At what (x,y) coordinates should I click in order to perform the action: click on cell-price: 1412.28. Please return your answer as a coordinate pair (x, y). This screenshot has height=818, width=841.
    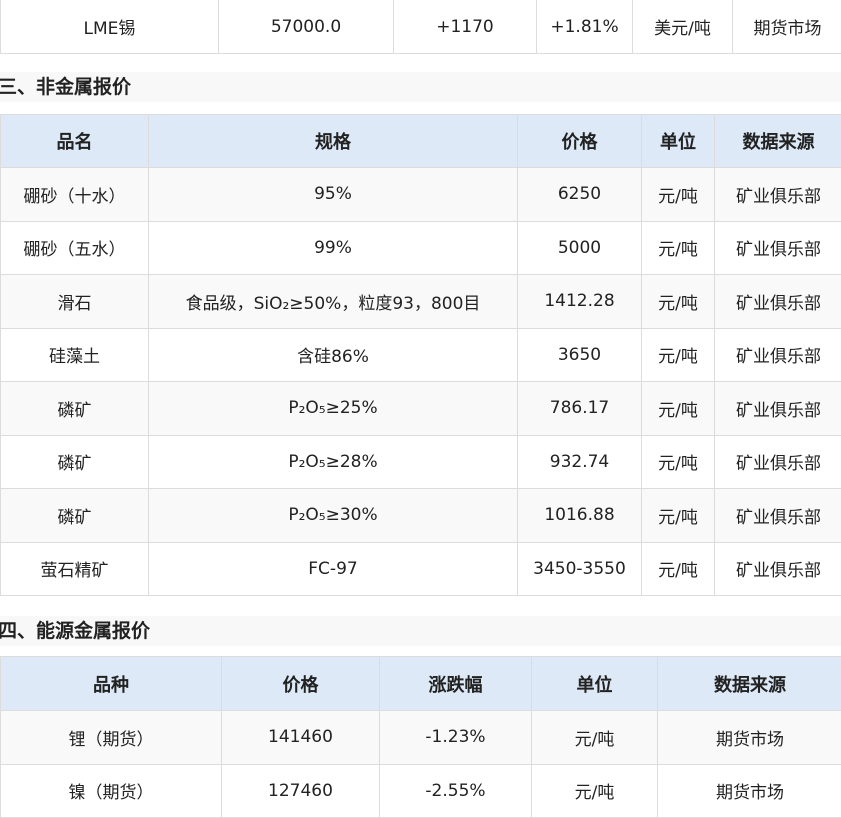
    Looking at the image, I should click on (580, 302).